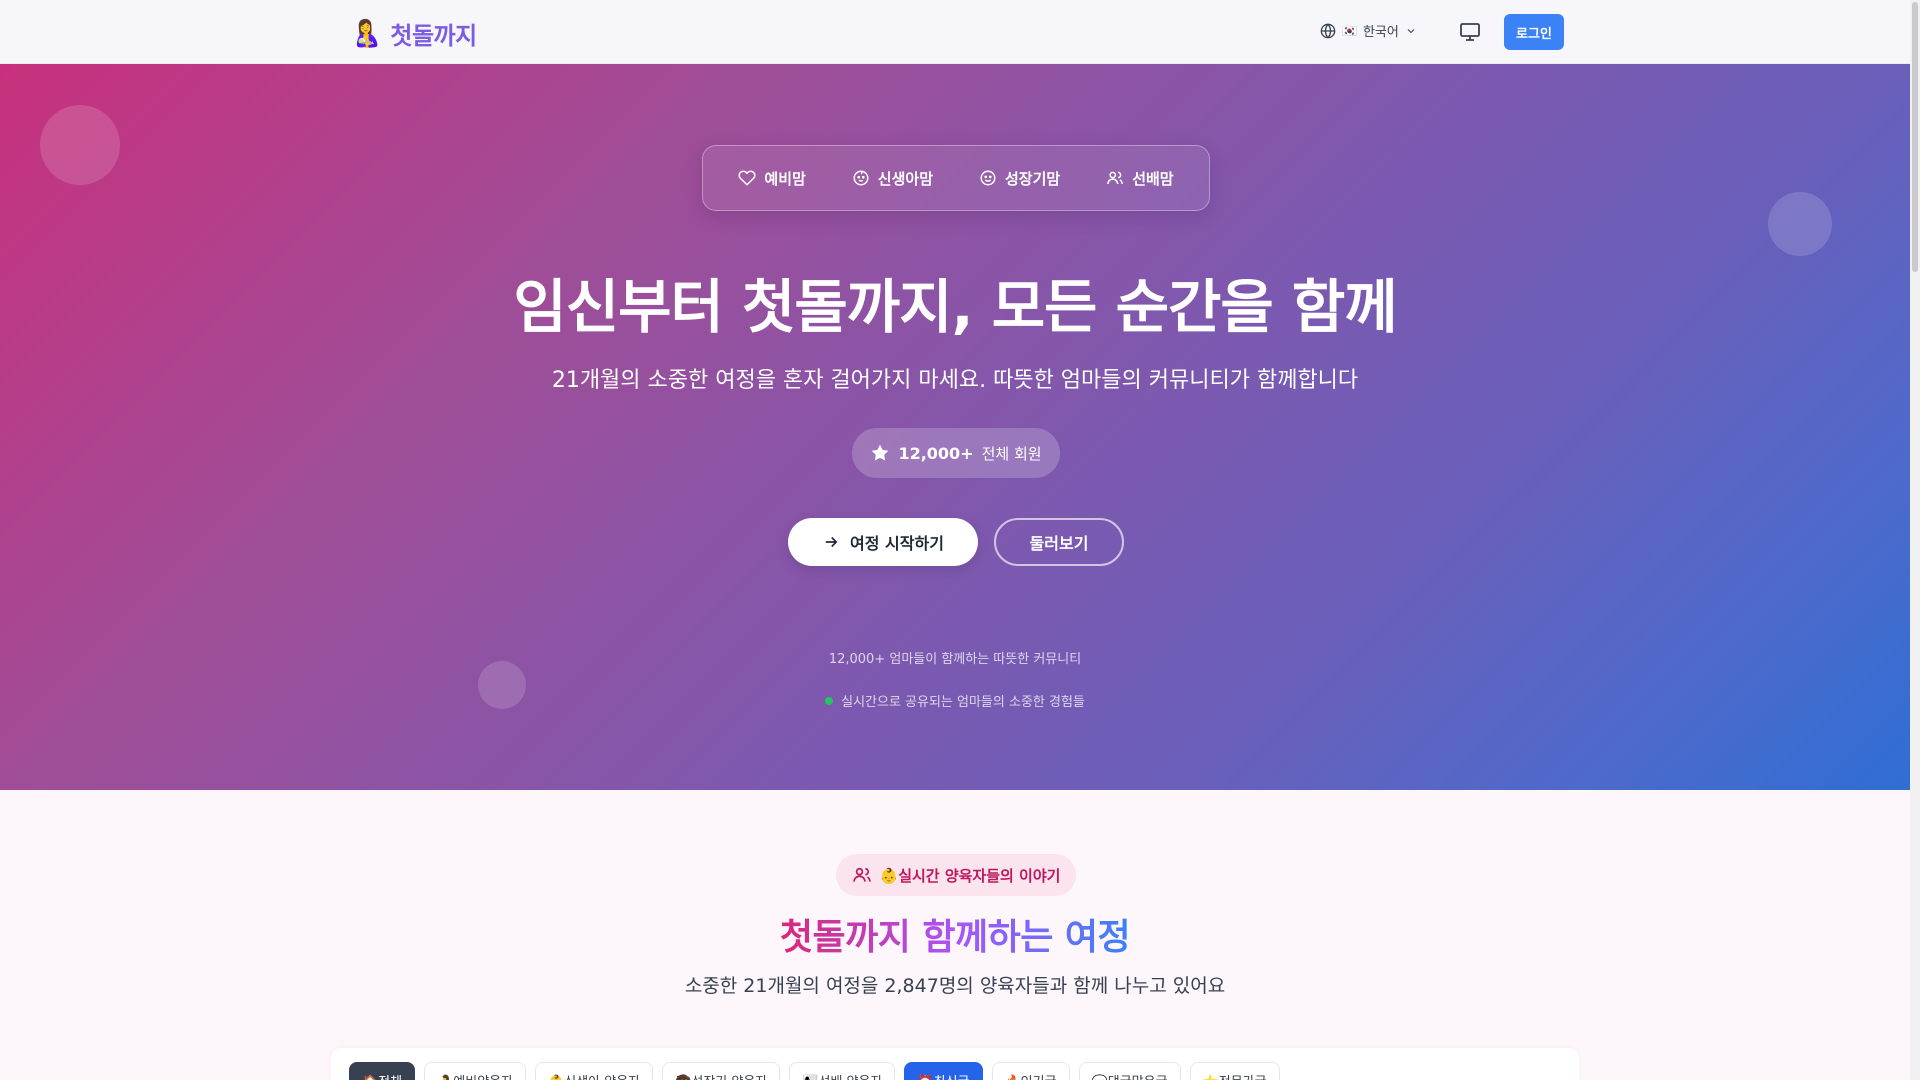 The image size is (1920, 1080). What do you see at coordinates (963, 702) in the screenshot?
I see `live-text: 실시간으로 공유되는 엄마들의 소중한 경험들` at bounding box center [963, 702].